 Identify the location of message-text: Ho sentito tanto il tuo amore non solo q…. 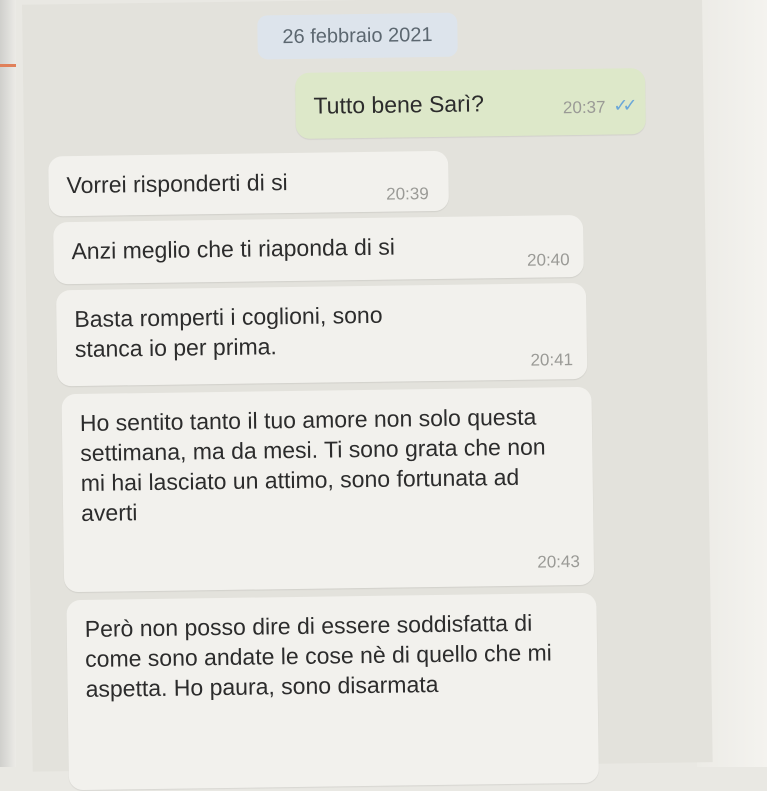
(312, 464).